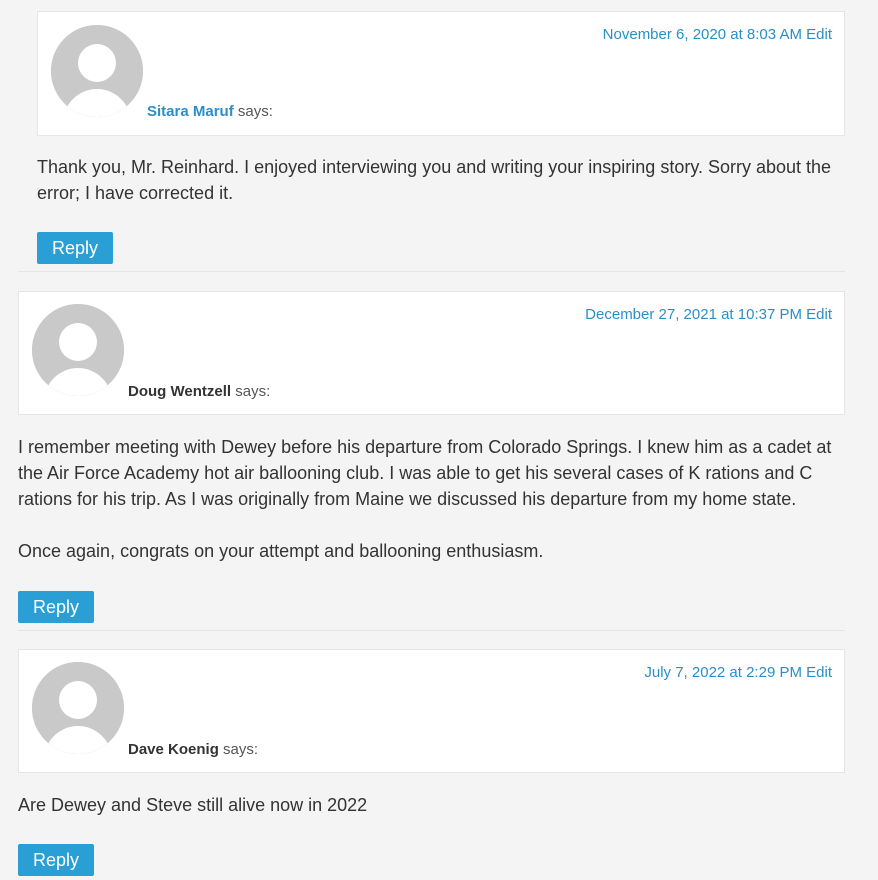 The image size is (878, 880). What do you see at coordinates (173, 749) in the screenshot?
I see `author-name: Dave Koenig` at bounding box center [173, 749].